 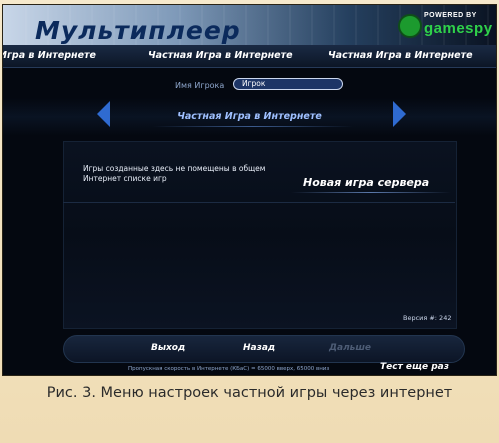 I want to click on test-again-button: Тест еще раз, so click(x=414, y=367).